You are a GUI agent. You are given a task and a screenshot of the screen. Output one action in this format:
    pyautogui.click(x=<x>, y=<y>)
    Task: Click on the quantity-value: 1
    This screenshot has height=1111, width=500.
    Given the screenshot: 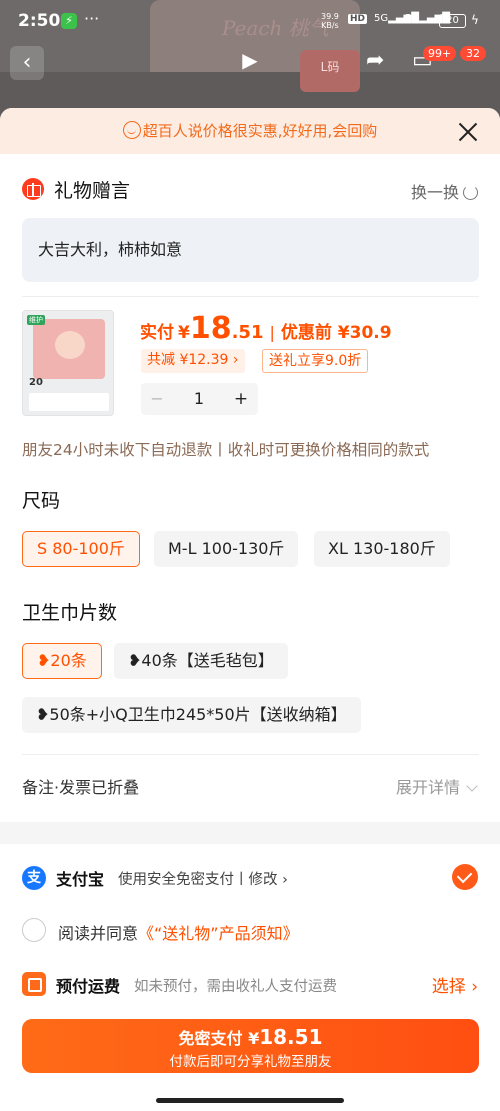 What is the action you would take?
    pyautogui.click(x=199, y=399)
    